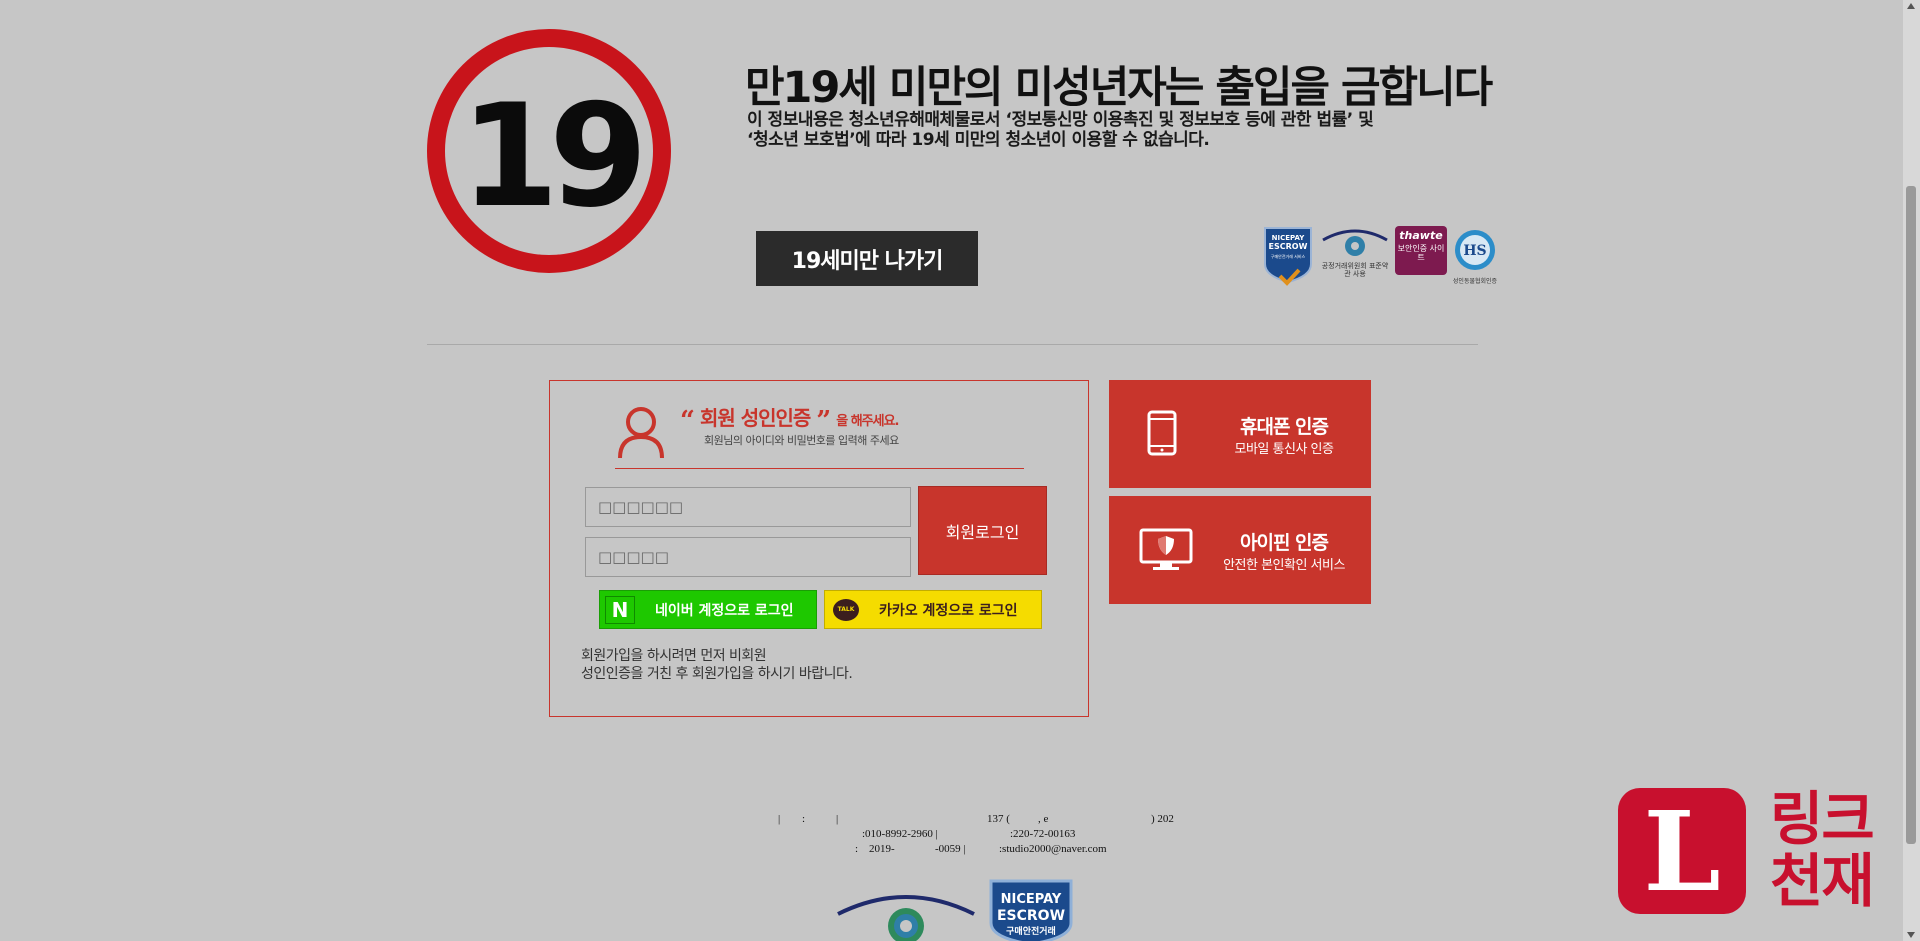 This screenshot has width=1920, height=941. Describe the element at coordinates (1355, 270) in the screenshot. I see `ftc-caption: 공정거래위원회 표준약관 사용` at that location.